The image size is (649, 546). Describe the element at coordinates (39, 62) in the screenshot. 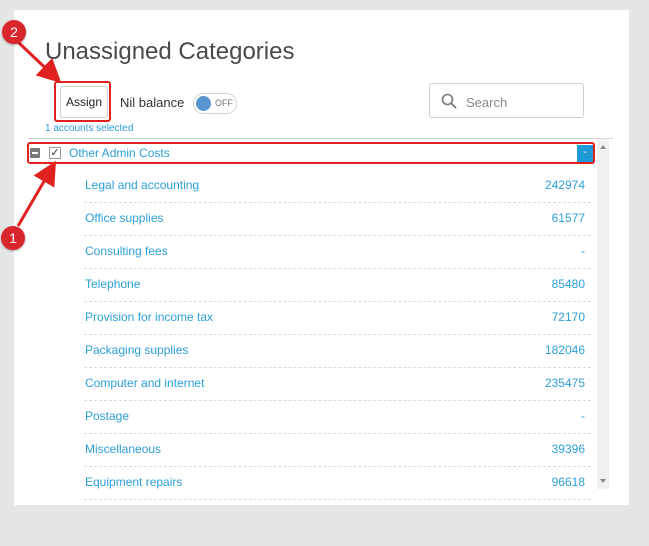

I see `arrow-to-assign` at that location.